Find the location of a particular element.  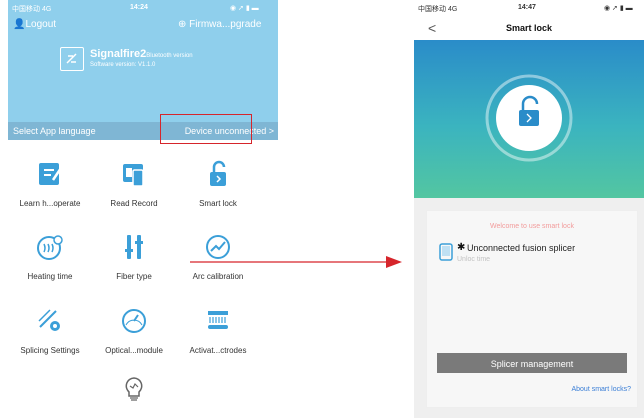

highlight-box is located at coordinates (206, 129).